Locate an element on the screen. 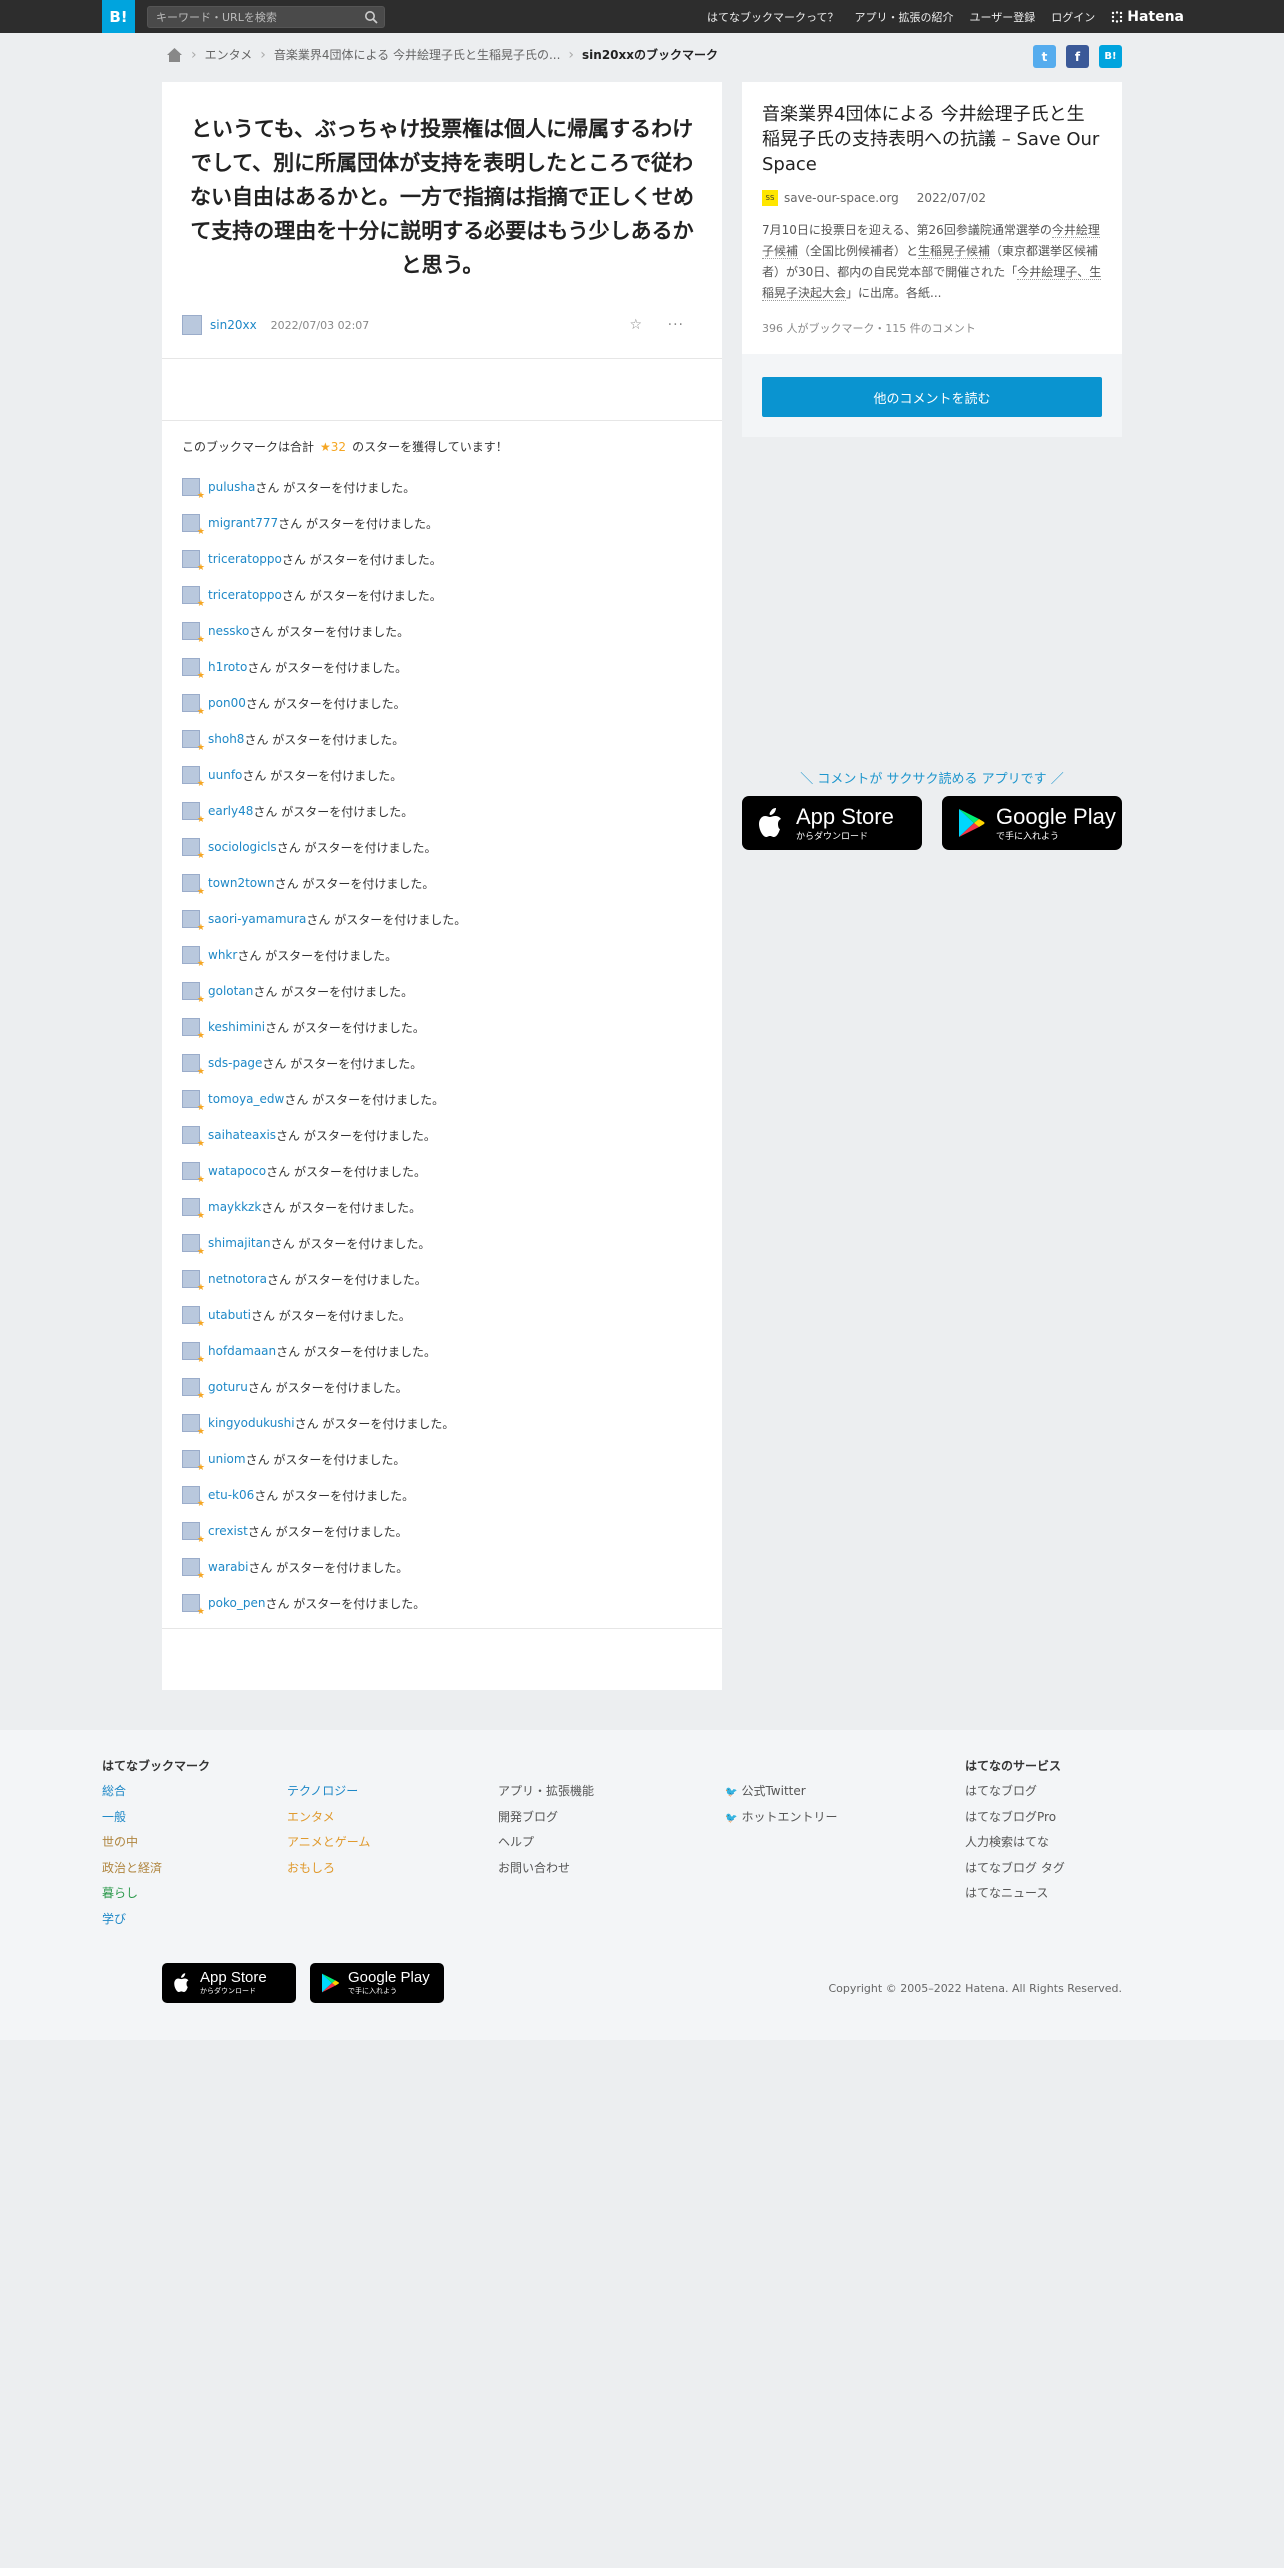 The image size is (1284, 2568). star-user-link: saori-yamamura is located at coordinates (257, 919).